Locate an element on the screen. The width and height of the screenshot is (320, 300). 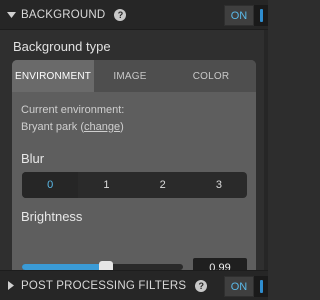
current-environment-label: Current environment: is located at coordinates (73, 110).